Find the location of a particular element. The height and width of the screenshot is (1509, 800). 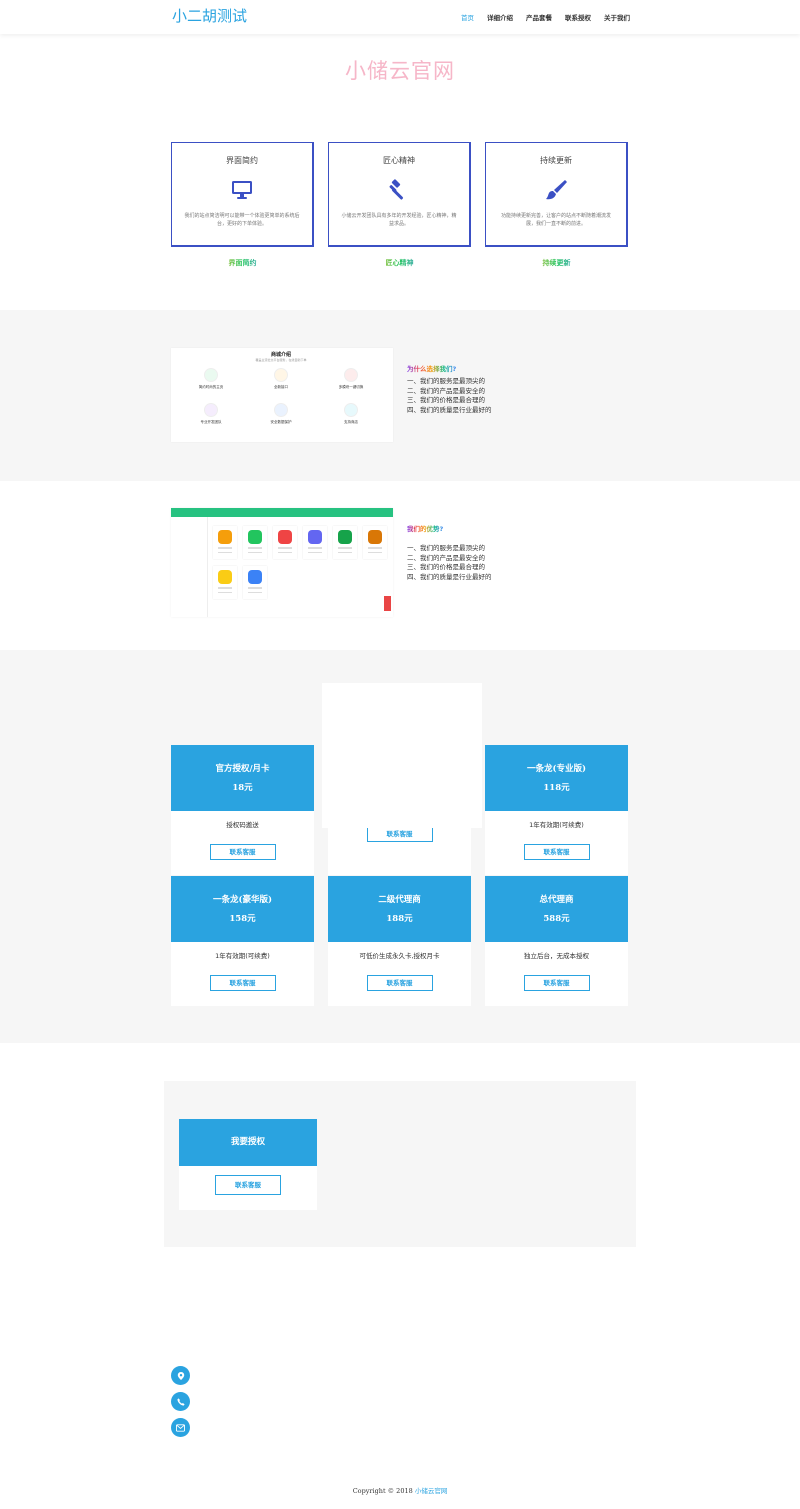

feature-title: 界面简约 is located at coordinates (242, 160).